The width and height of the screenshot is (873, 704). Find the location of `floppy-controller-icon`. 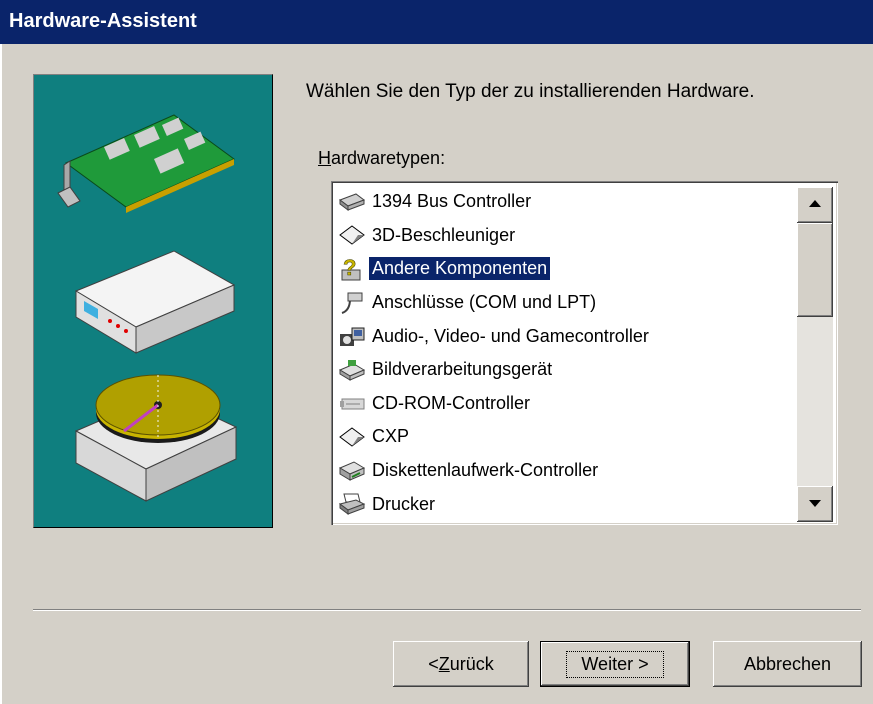

floppy-controller-icon is located at coordinates (352, 471).